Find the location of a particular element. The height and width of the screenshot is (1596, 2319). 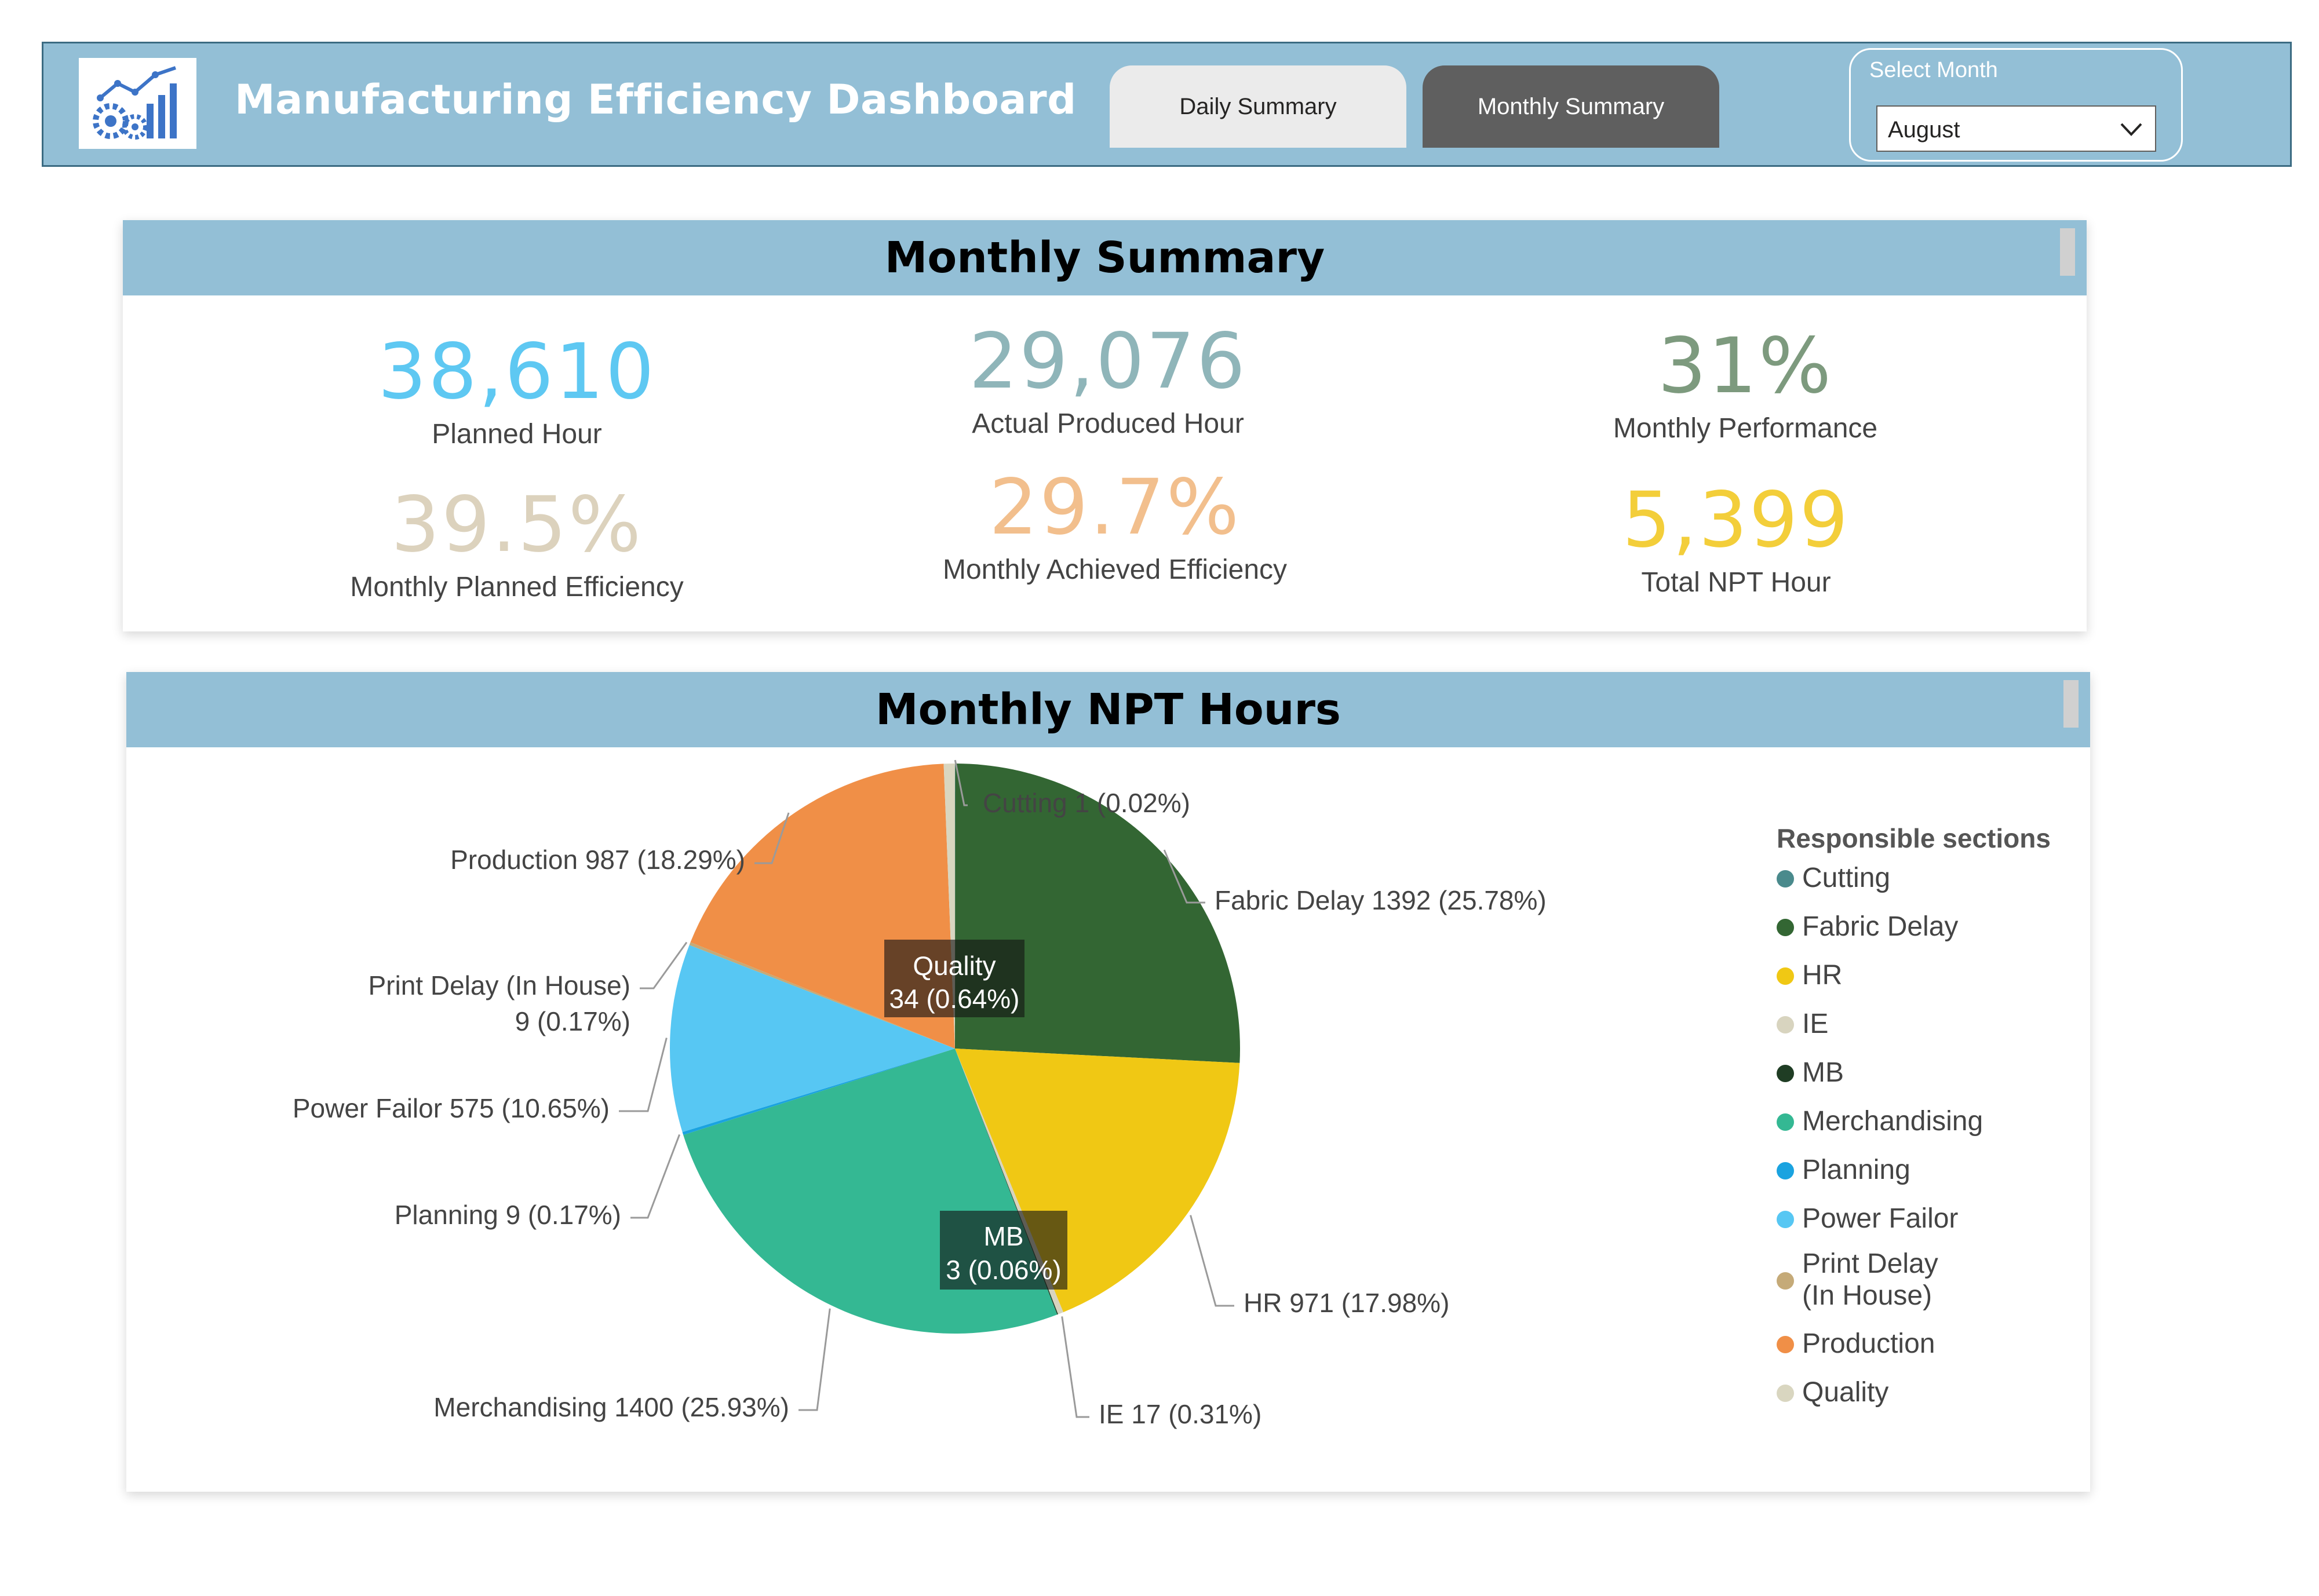

kpi-label: Monthly Achieved Efficiency is located at coordinates (1115, 570).